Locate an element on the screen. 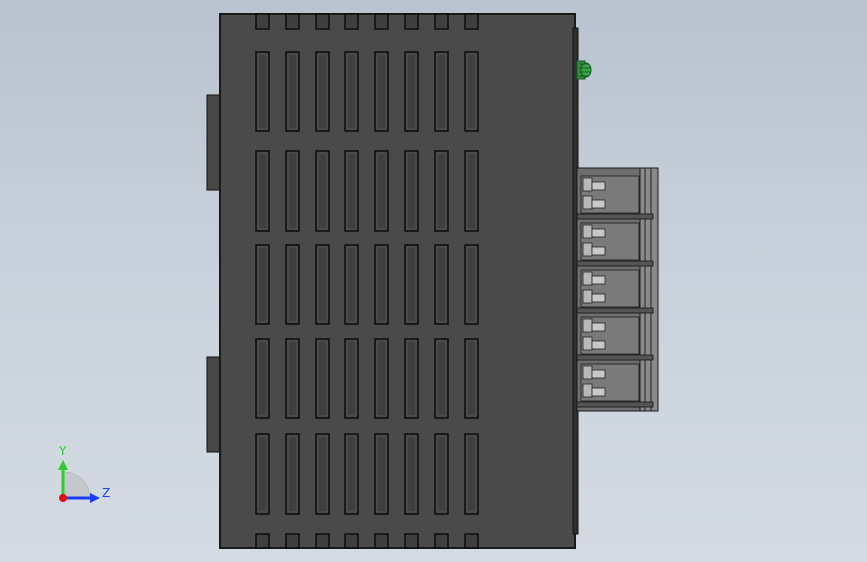 This screenshot has width=867, height=562. din-clip-bottom is located at coordinates (214, 404).